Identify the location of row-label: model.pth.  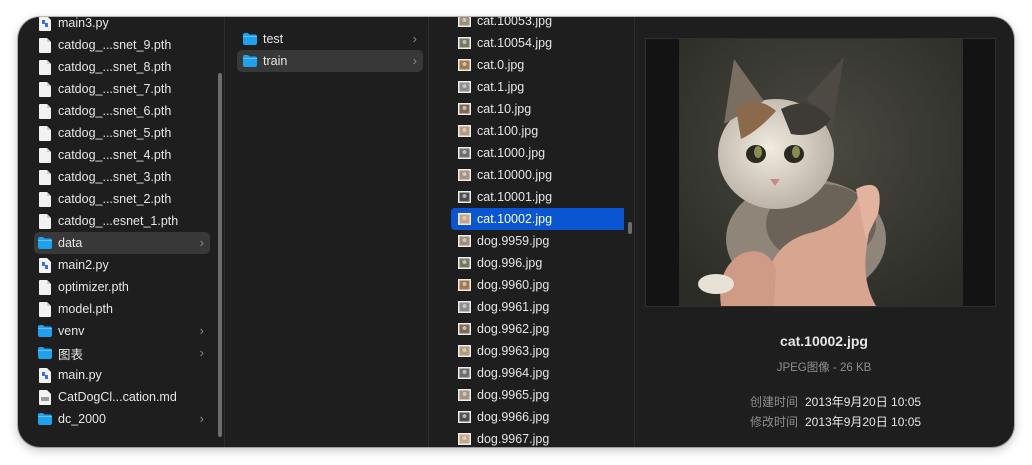
(85, 309).